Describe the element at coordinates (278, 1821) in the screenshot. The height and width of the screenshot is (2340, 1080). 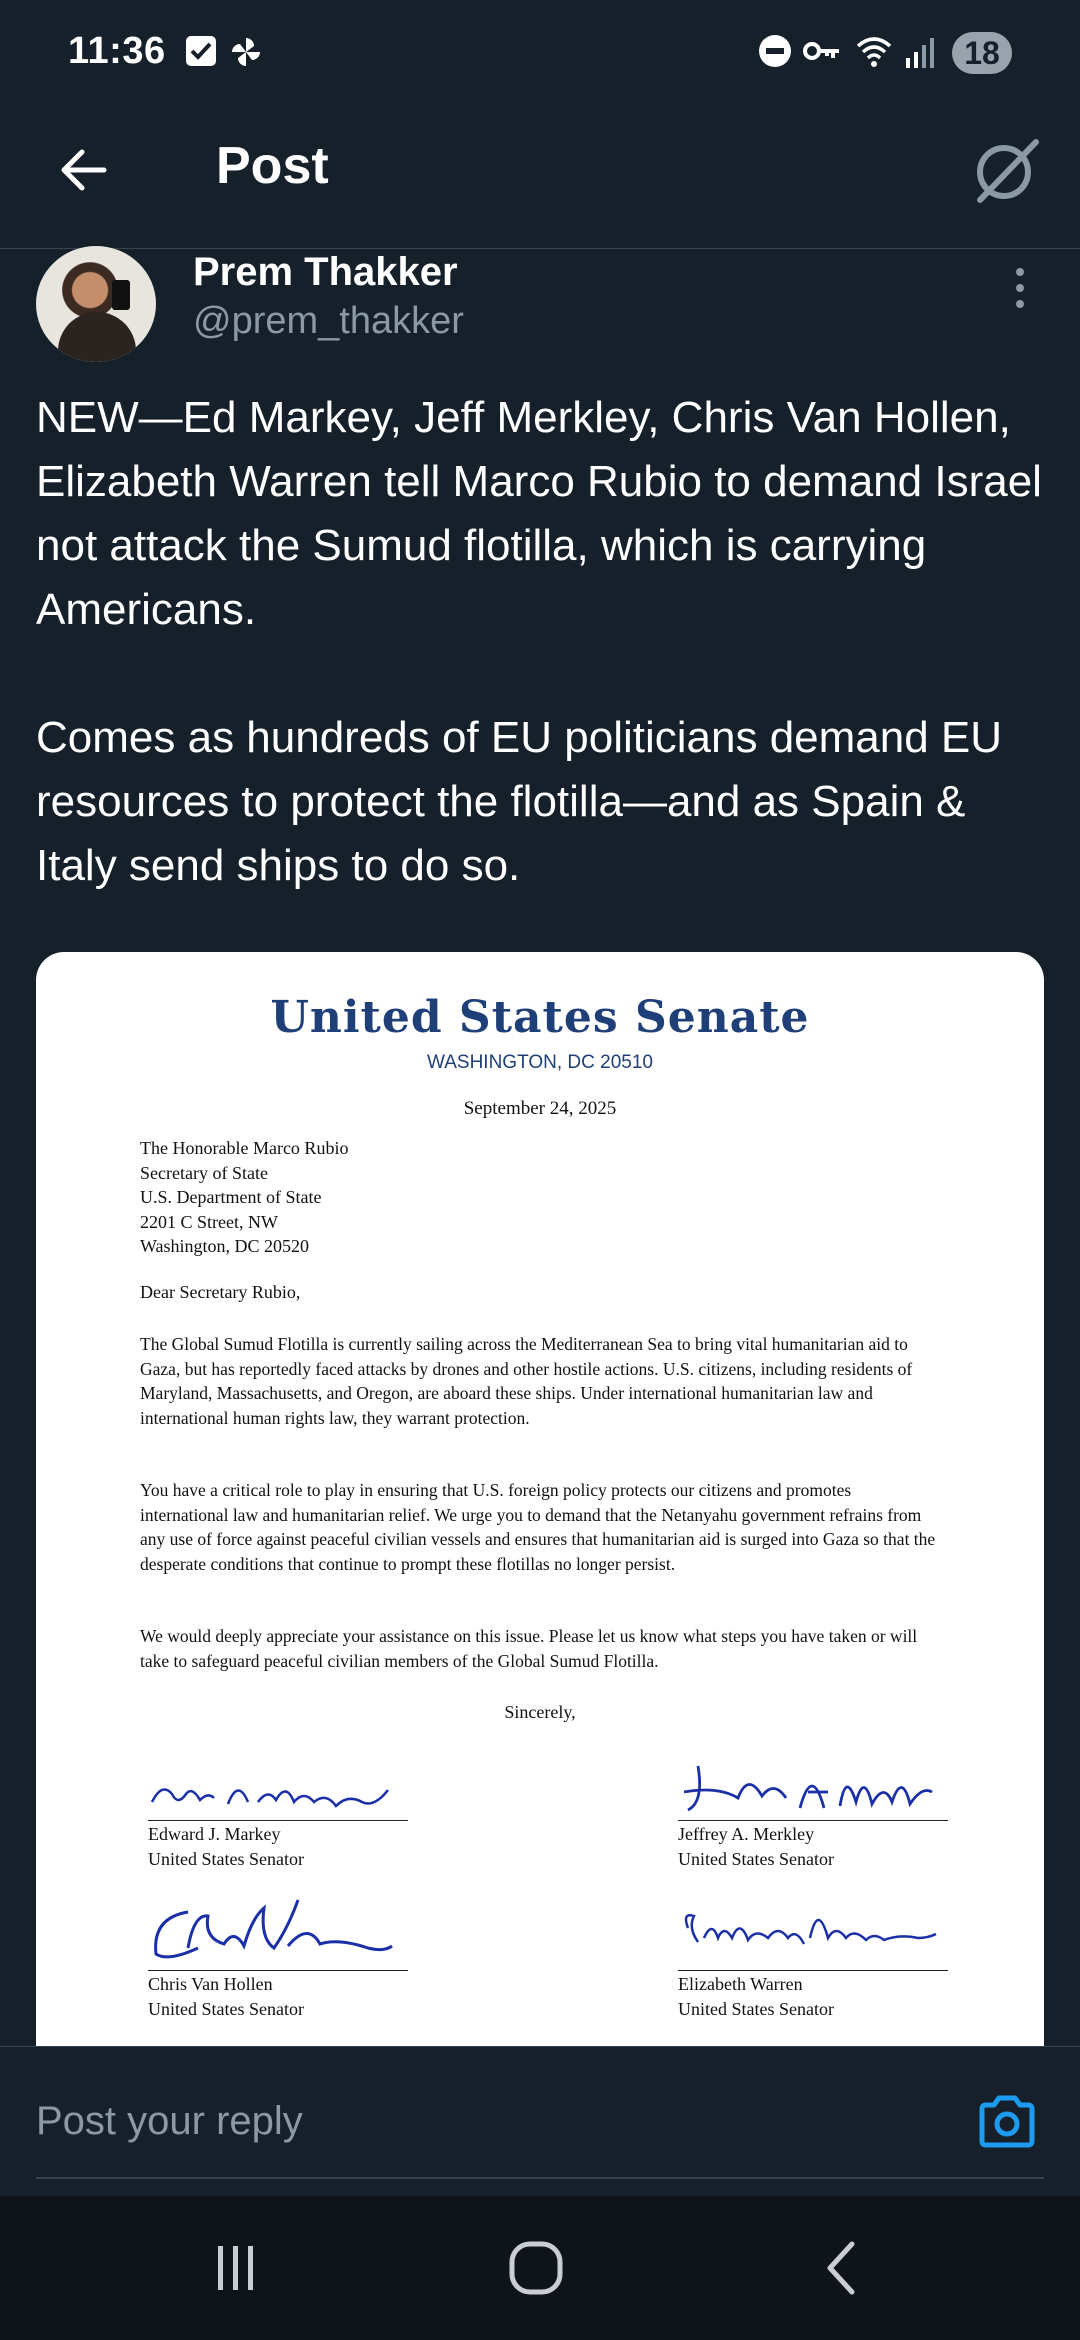
I see `signature-block: Edward J. Markey United States Senator` at that location.